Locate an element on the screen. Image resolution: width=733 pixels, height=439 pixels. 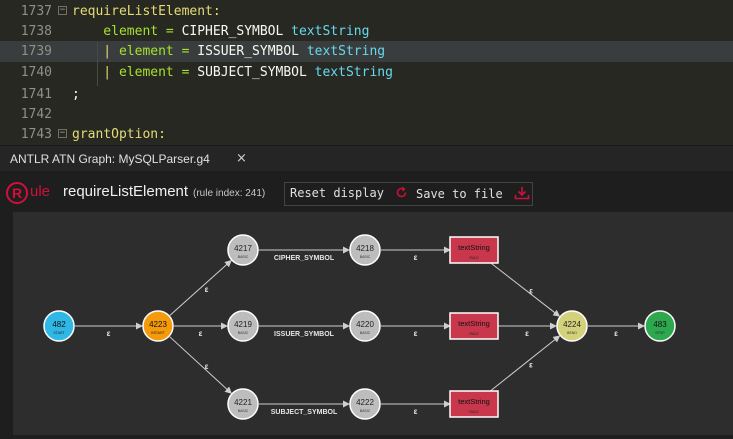
code-text: | element = ISSUER_SYMBOL textString is located at coordinates (228, 51).